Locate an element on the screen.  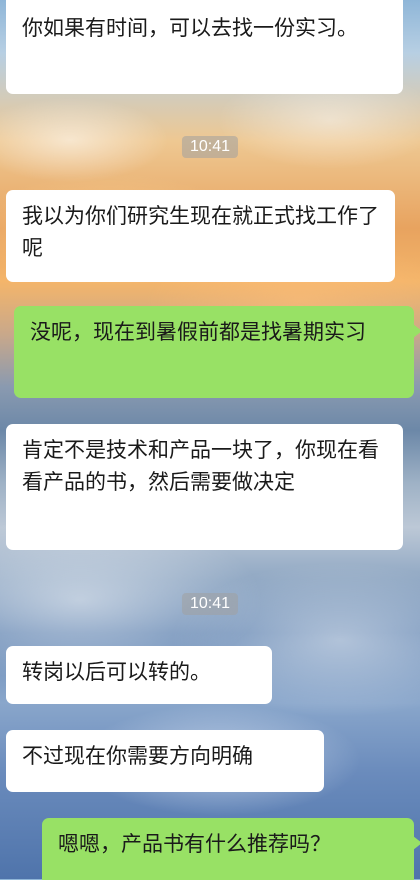
message-text: 转岗以后可以转的。 is located at coordinates (116, 672).